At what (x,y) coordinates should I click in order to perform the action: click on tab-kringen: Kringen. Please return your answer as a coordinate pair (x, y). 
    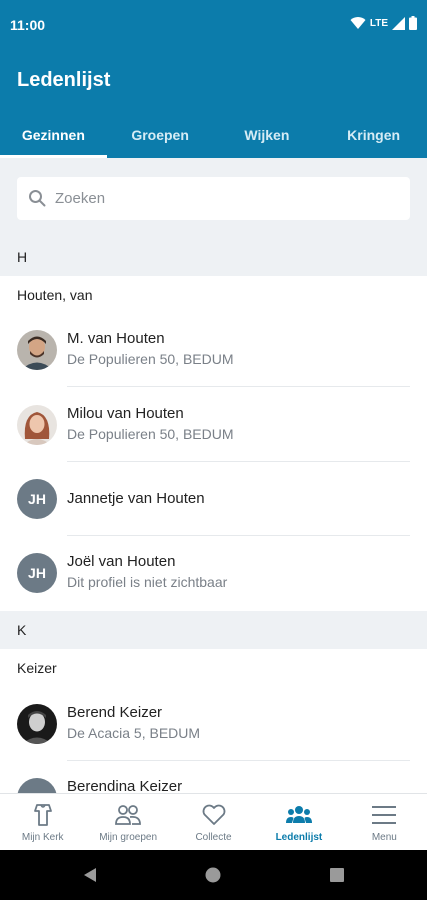
    Looking at the image, I should click on (373, 138).